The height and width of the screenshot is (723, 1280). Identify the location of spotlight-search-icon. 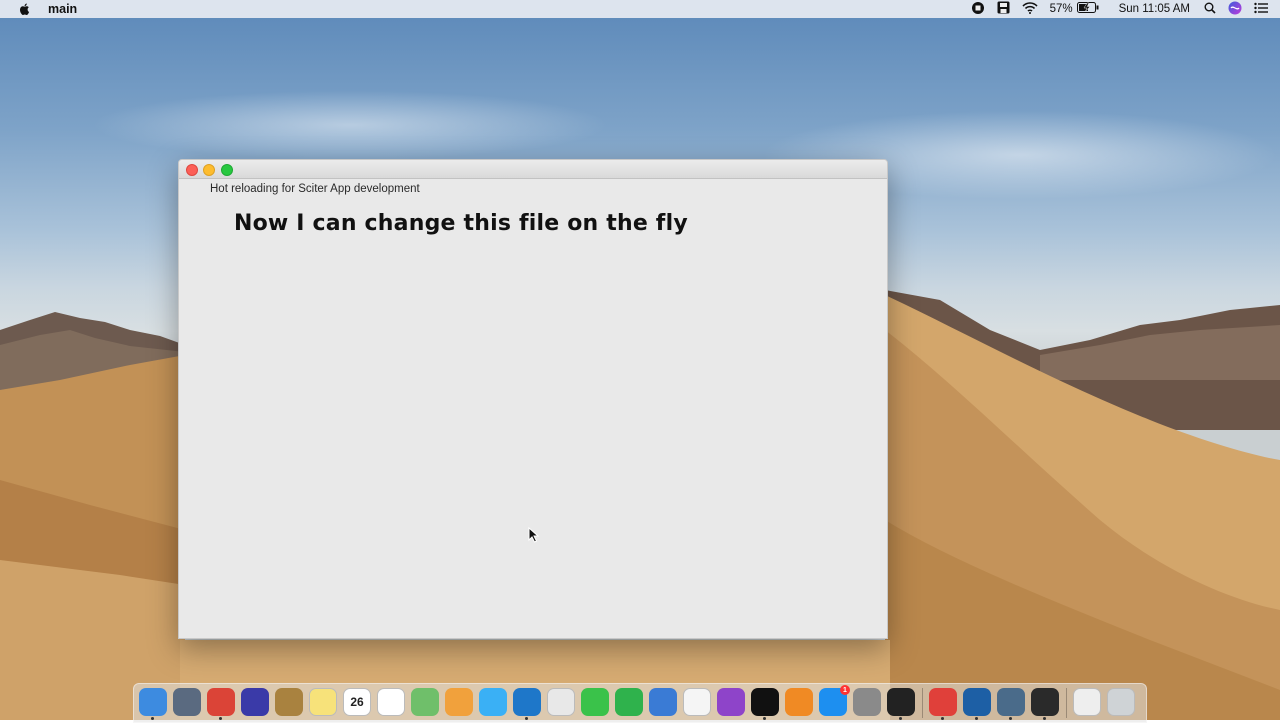
(1210, 9).